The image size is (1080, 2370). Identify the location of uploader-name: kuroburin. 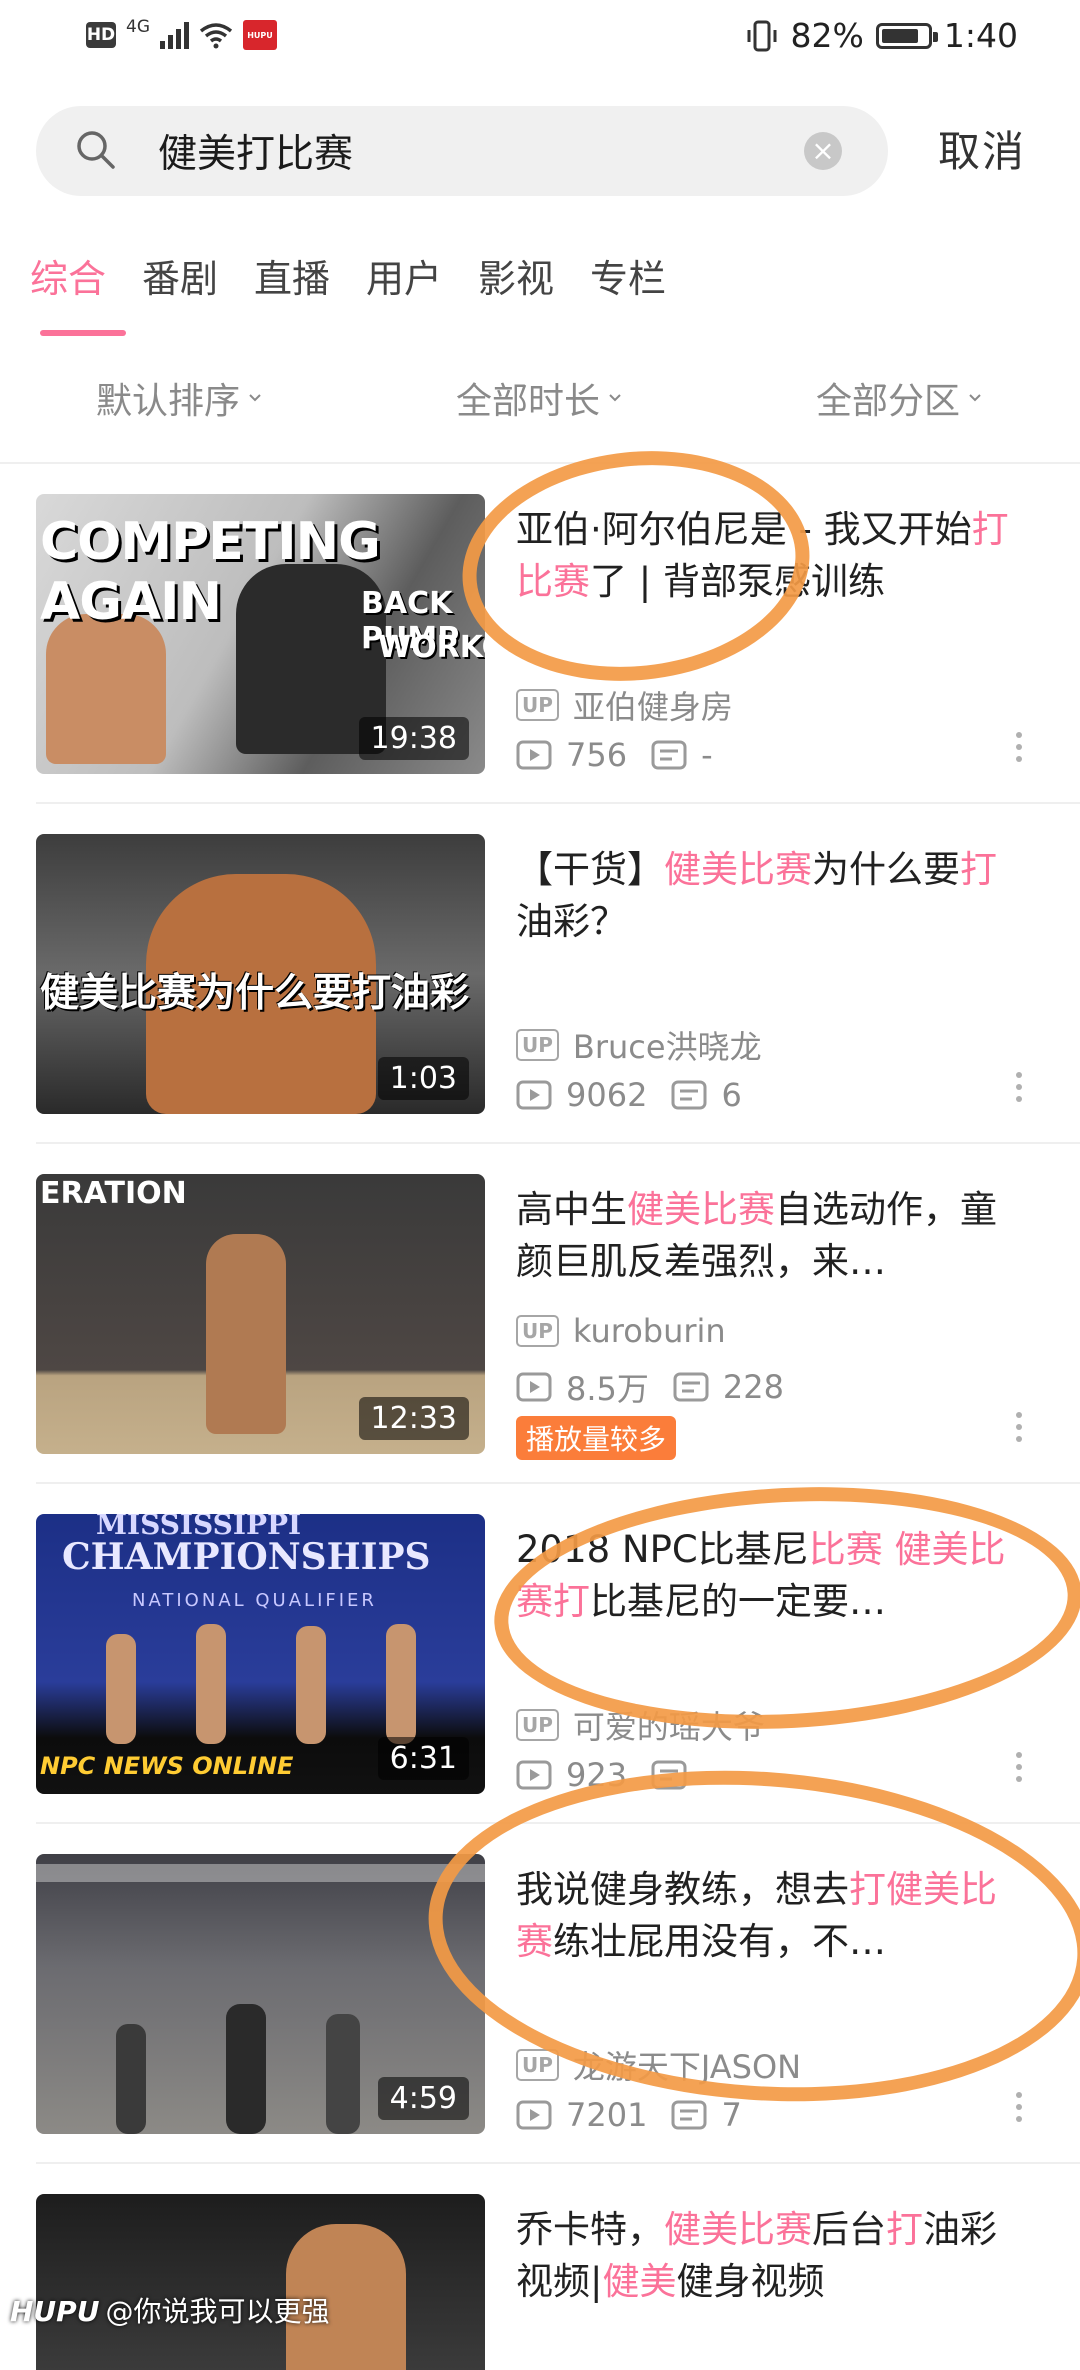
(649, 1331).